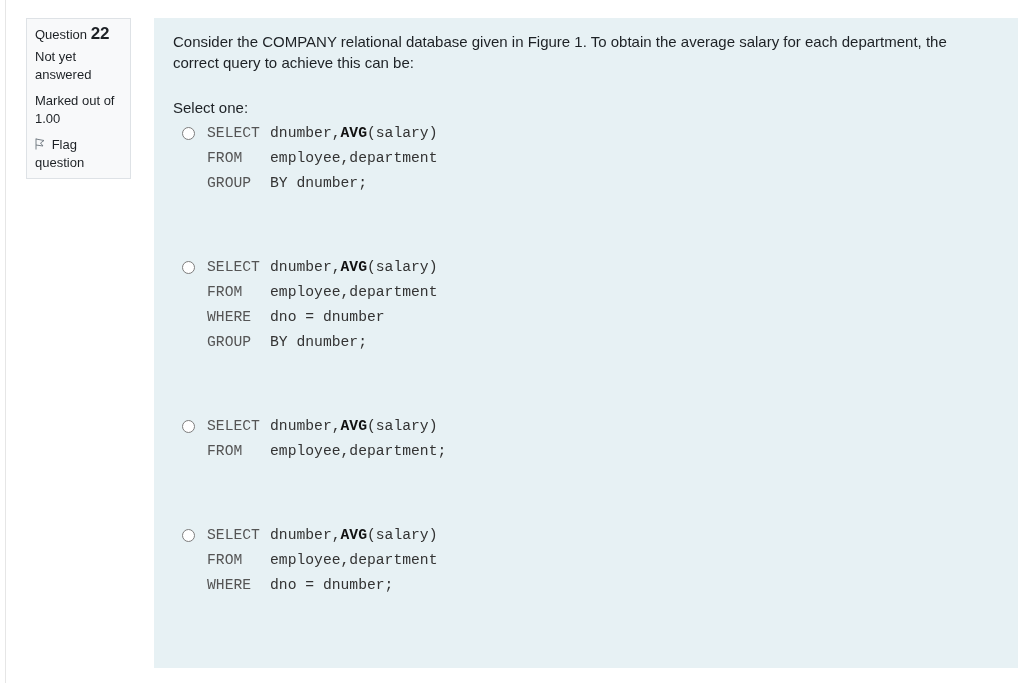  Describe the element at coordinates (75, 110) in the screenshot. I see `question-grade: Marked out of 1.00` at that location.